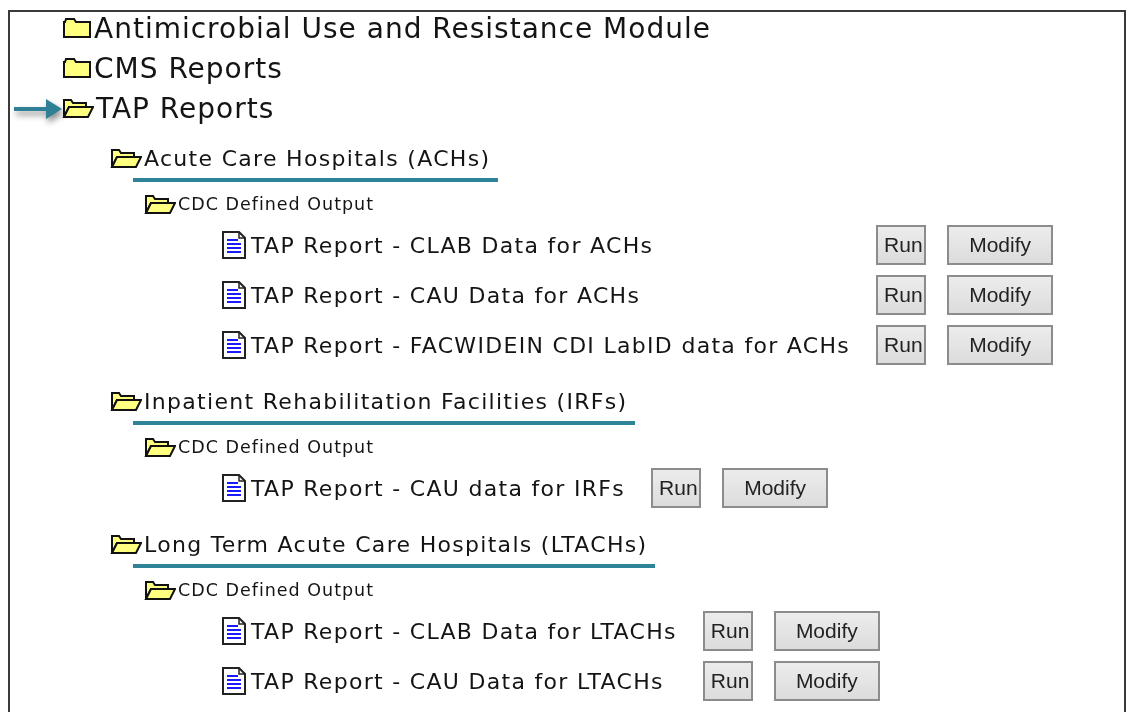 This screenshot has height=712, width=1133. What do you see at coordinates (457, 681) in the screenshot?
I see `report-link: TAP Report - CAU Data for LTACHs` at bounding box center [457, 681].